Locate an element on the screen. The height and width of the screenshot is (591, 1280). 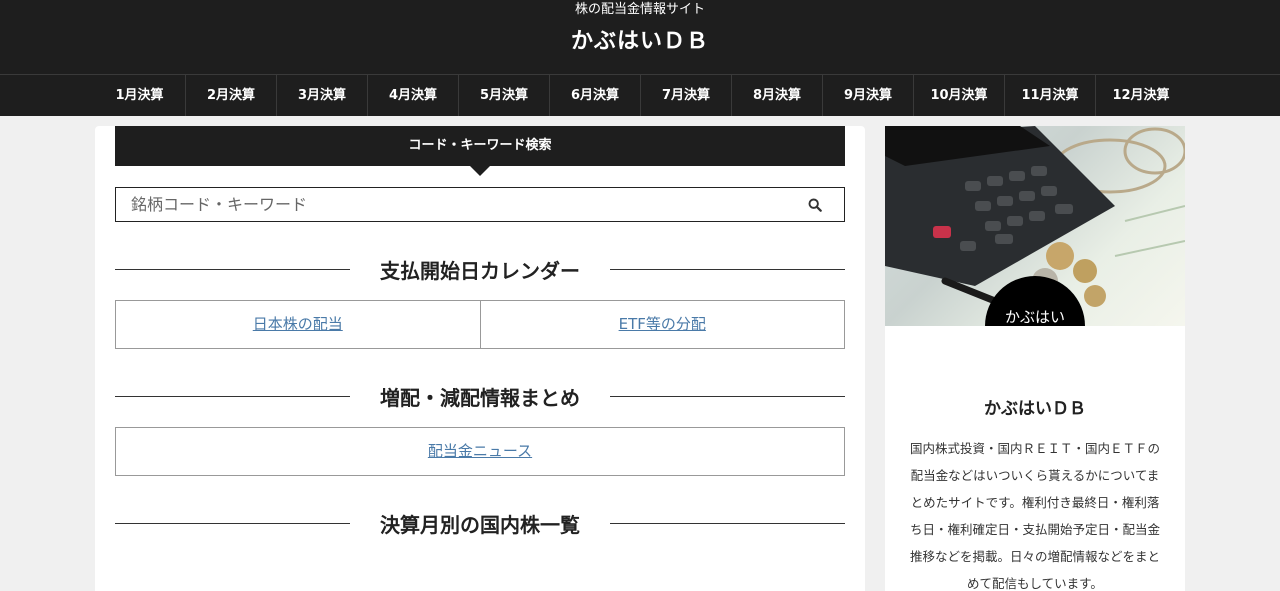
nav-item-aug: 8月決算 is located at coordinates (776, 95).